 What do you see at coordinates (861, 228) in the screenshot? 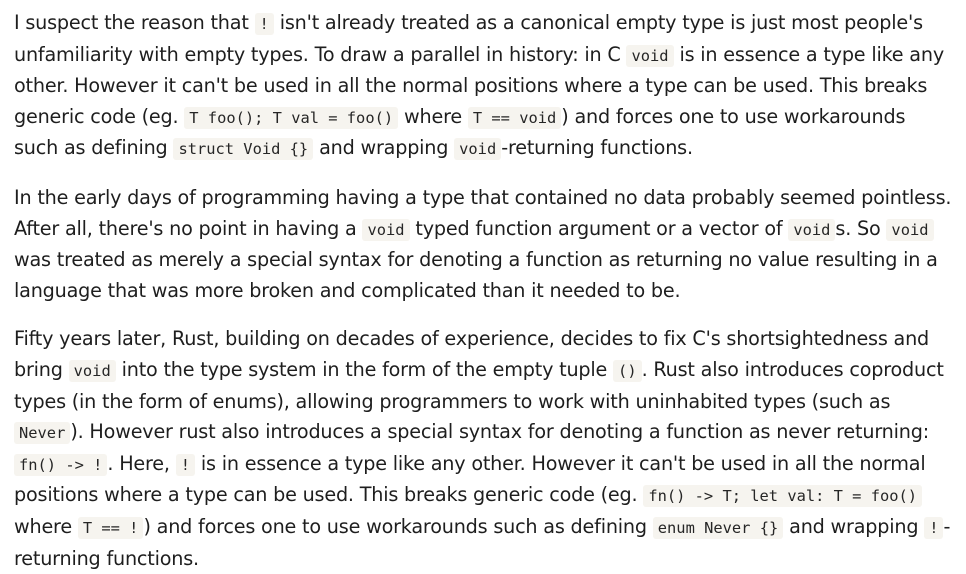
I see `text-span: s. So` at bounding box center [861, 228].